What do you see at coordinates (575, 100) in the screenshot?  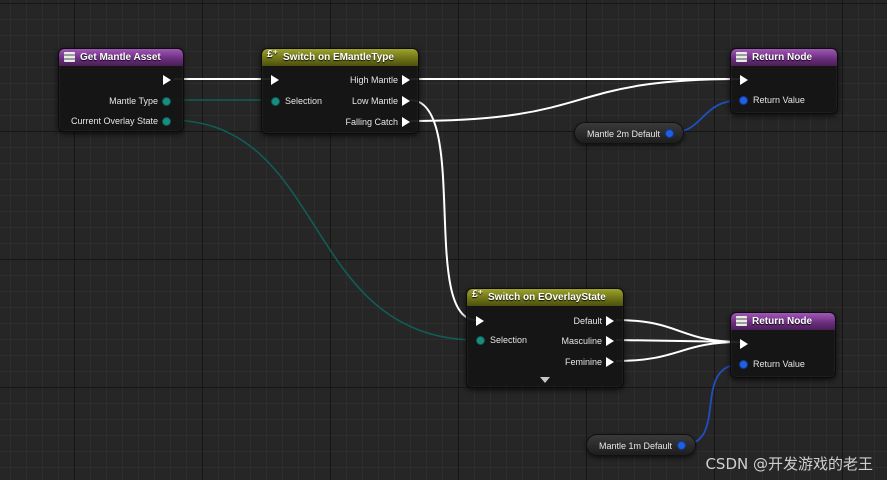 I see `wire-exec-falling-catch` at bounding box center [575, 100].